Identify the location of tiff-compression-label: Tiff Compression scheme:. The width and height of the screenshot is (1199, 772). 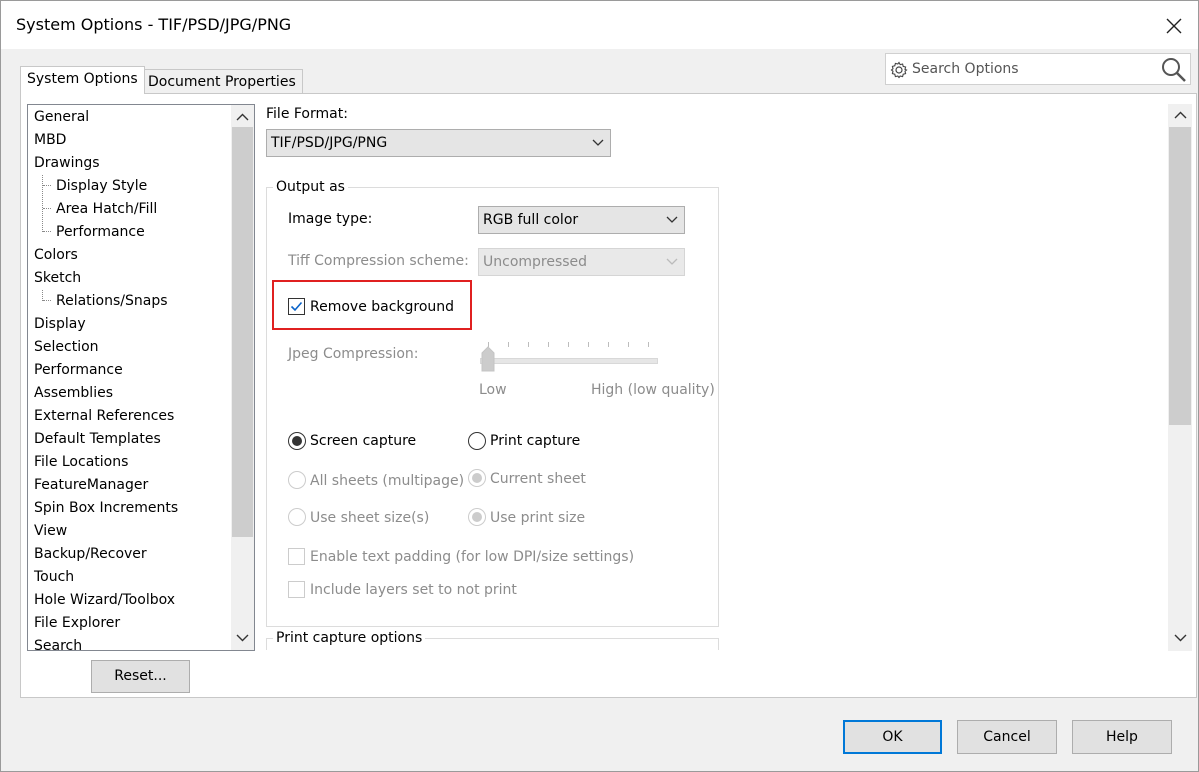
(378, 261).